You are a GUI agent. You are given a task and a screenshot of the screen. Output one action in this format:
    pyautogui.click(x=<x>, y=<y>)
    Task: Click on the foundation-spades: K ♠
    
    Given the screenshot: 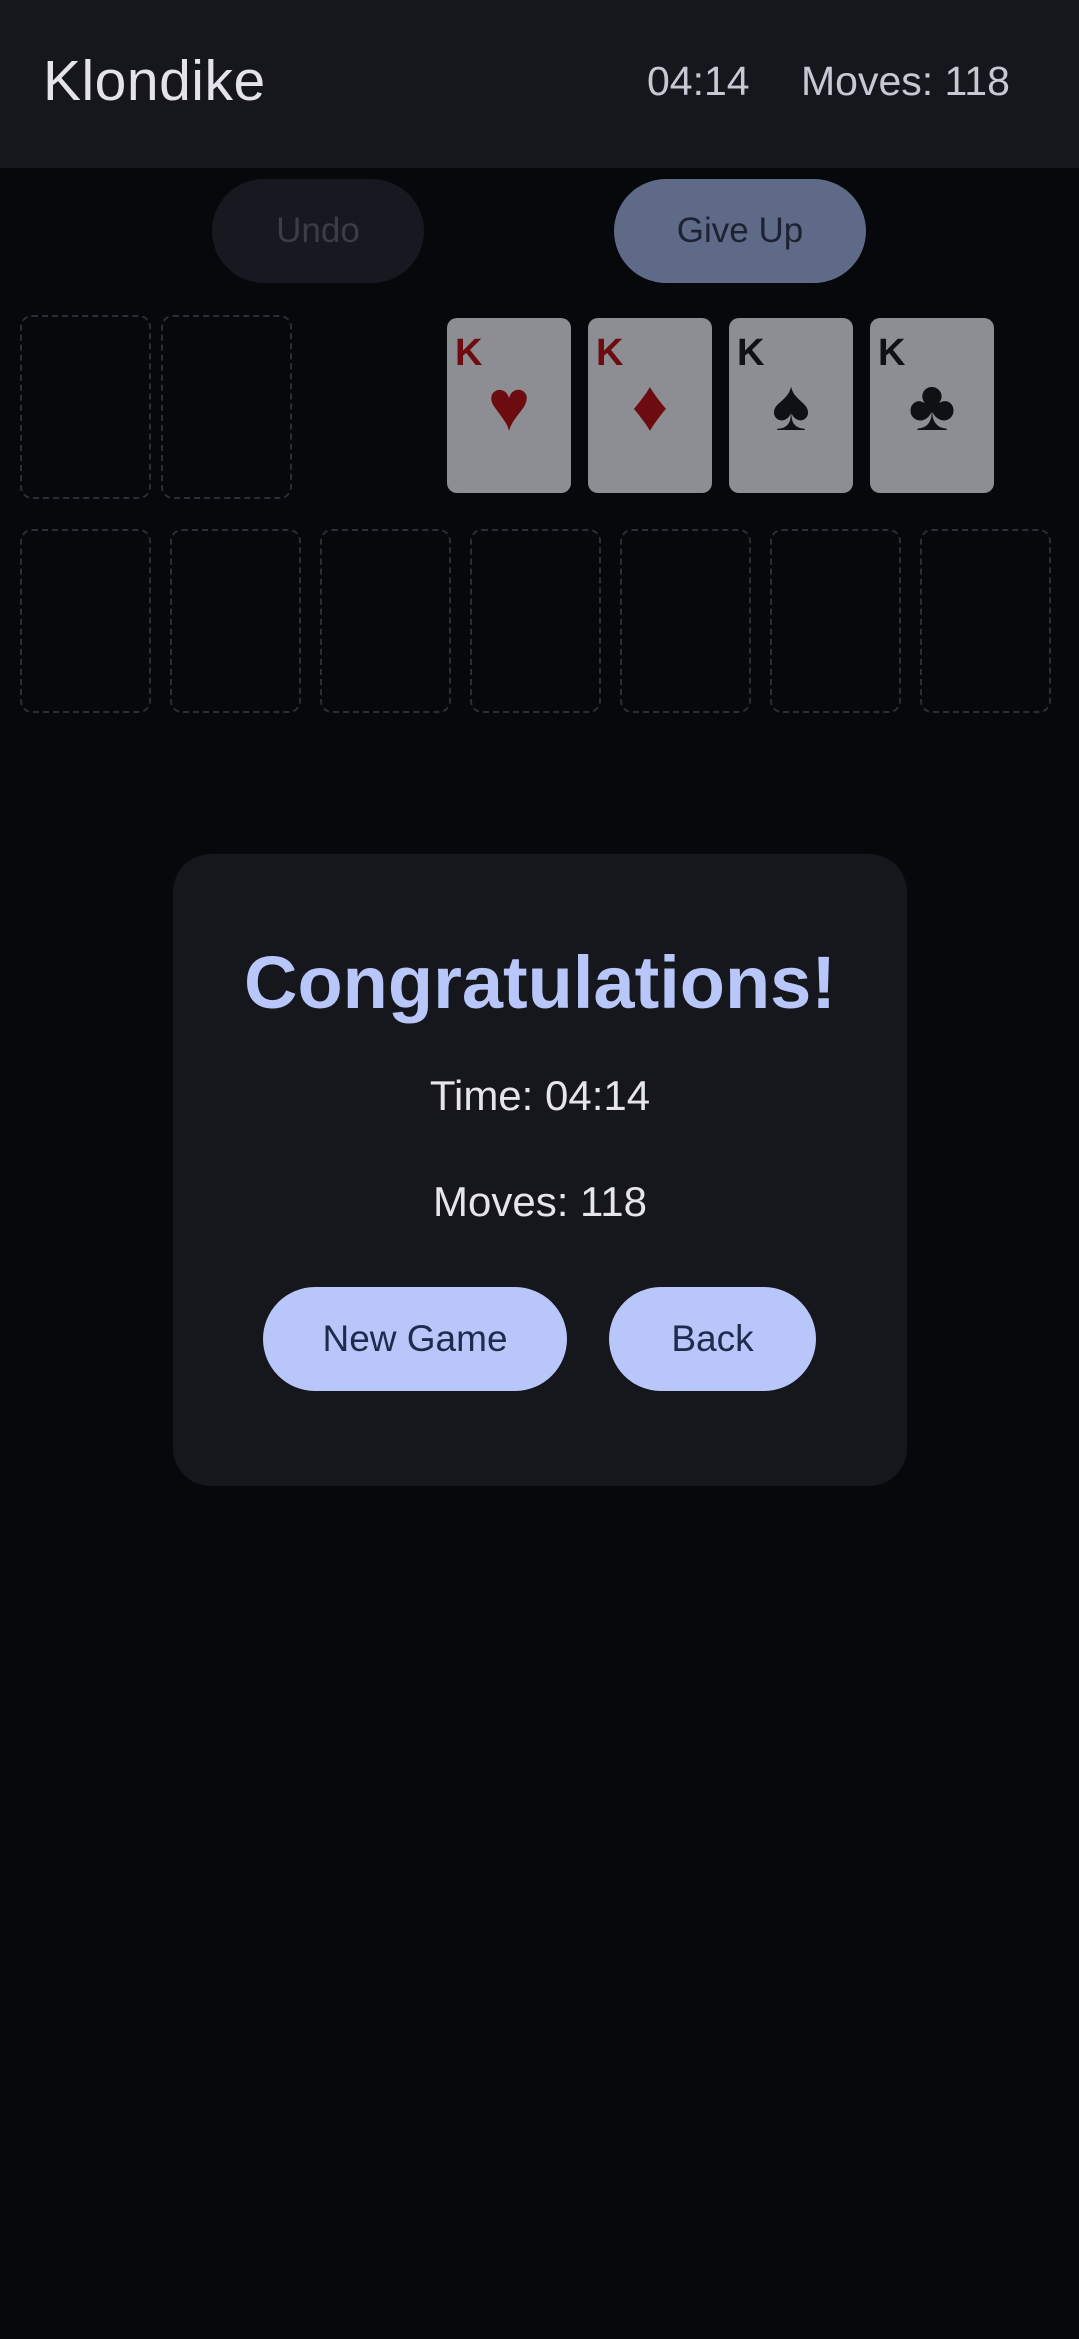 What is the action you would take?
    pyautogui.click(x=791, y=405)
    